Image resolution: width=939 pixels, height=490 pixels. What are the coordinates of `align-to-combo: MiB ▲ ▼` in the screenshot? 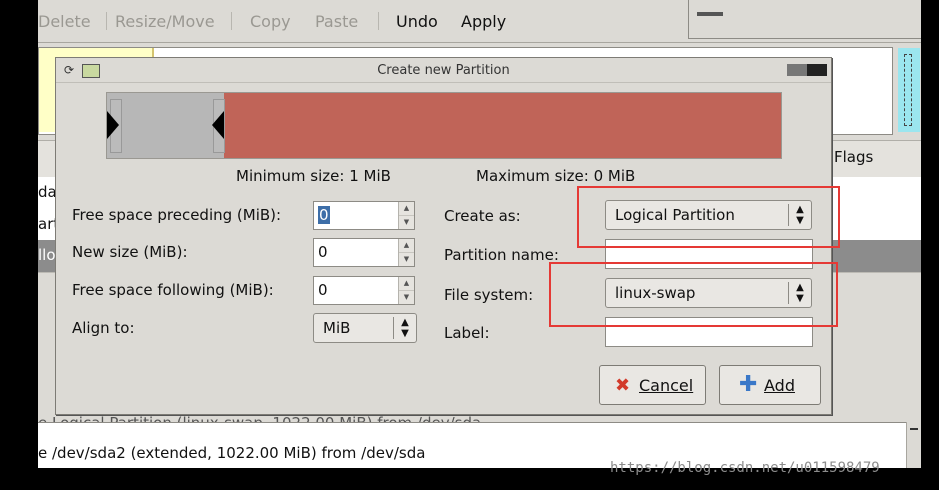 It's located at (365, 328).